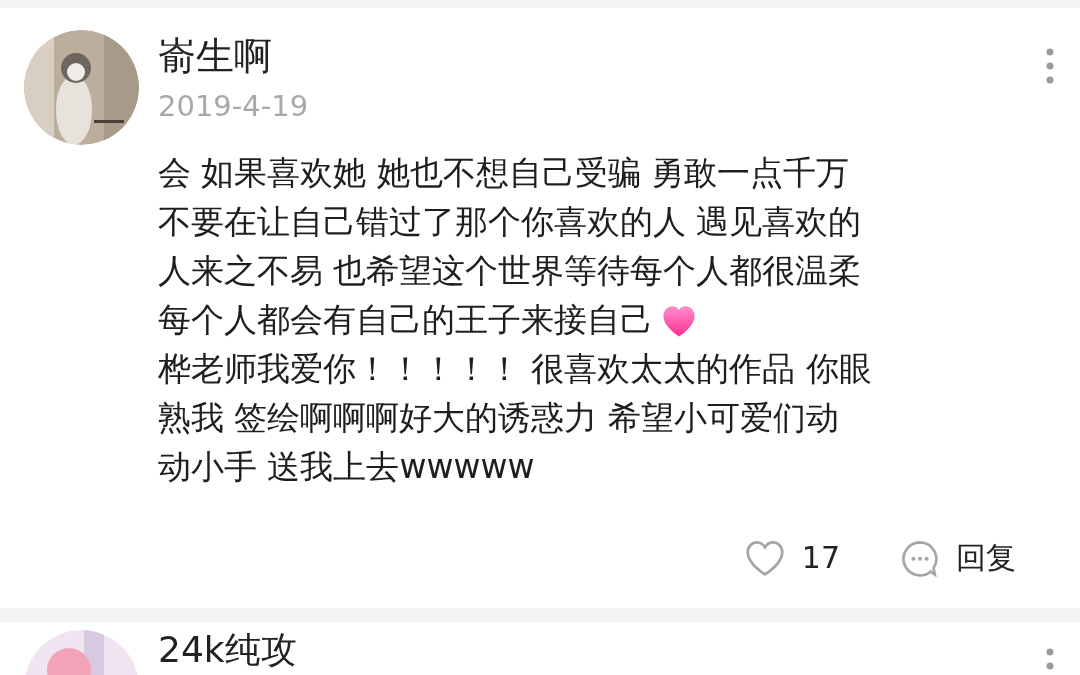  I want to click on comment-line: 动小手 送我上去wwwww, so click(346, 467).